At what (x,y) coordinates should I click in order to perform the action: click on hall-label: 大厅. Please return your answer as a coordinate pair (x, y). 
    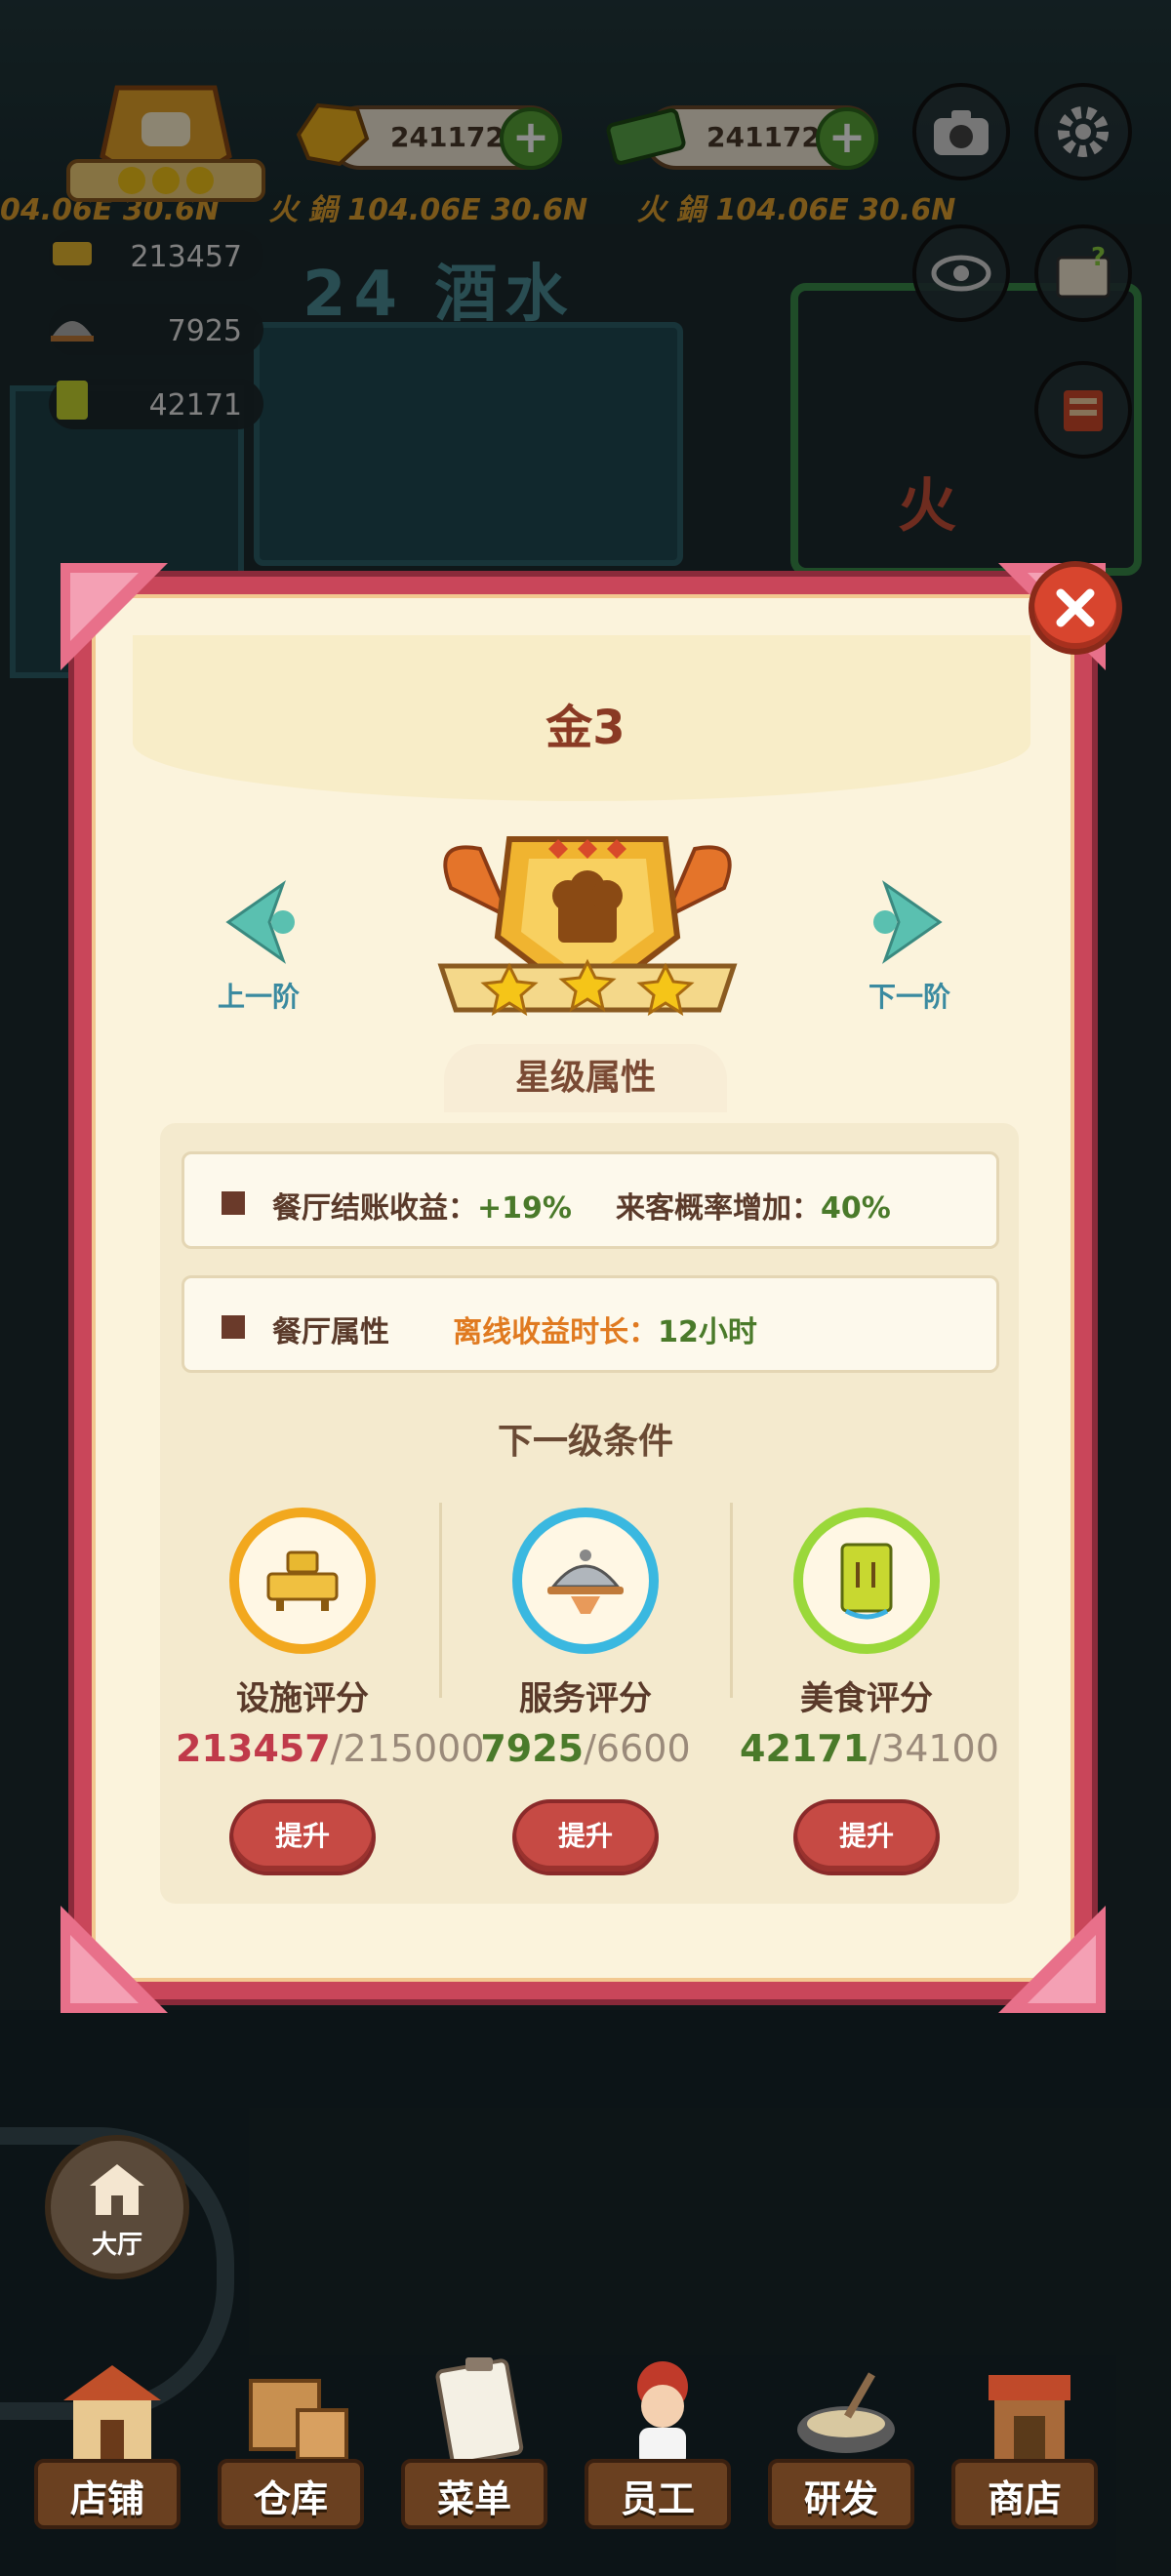
    Looking at the image, I should click on (116, 2245).